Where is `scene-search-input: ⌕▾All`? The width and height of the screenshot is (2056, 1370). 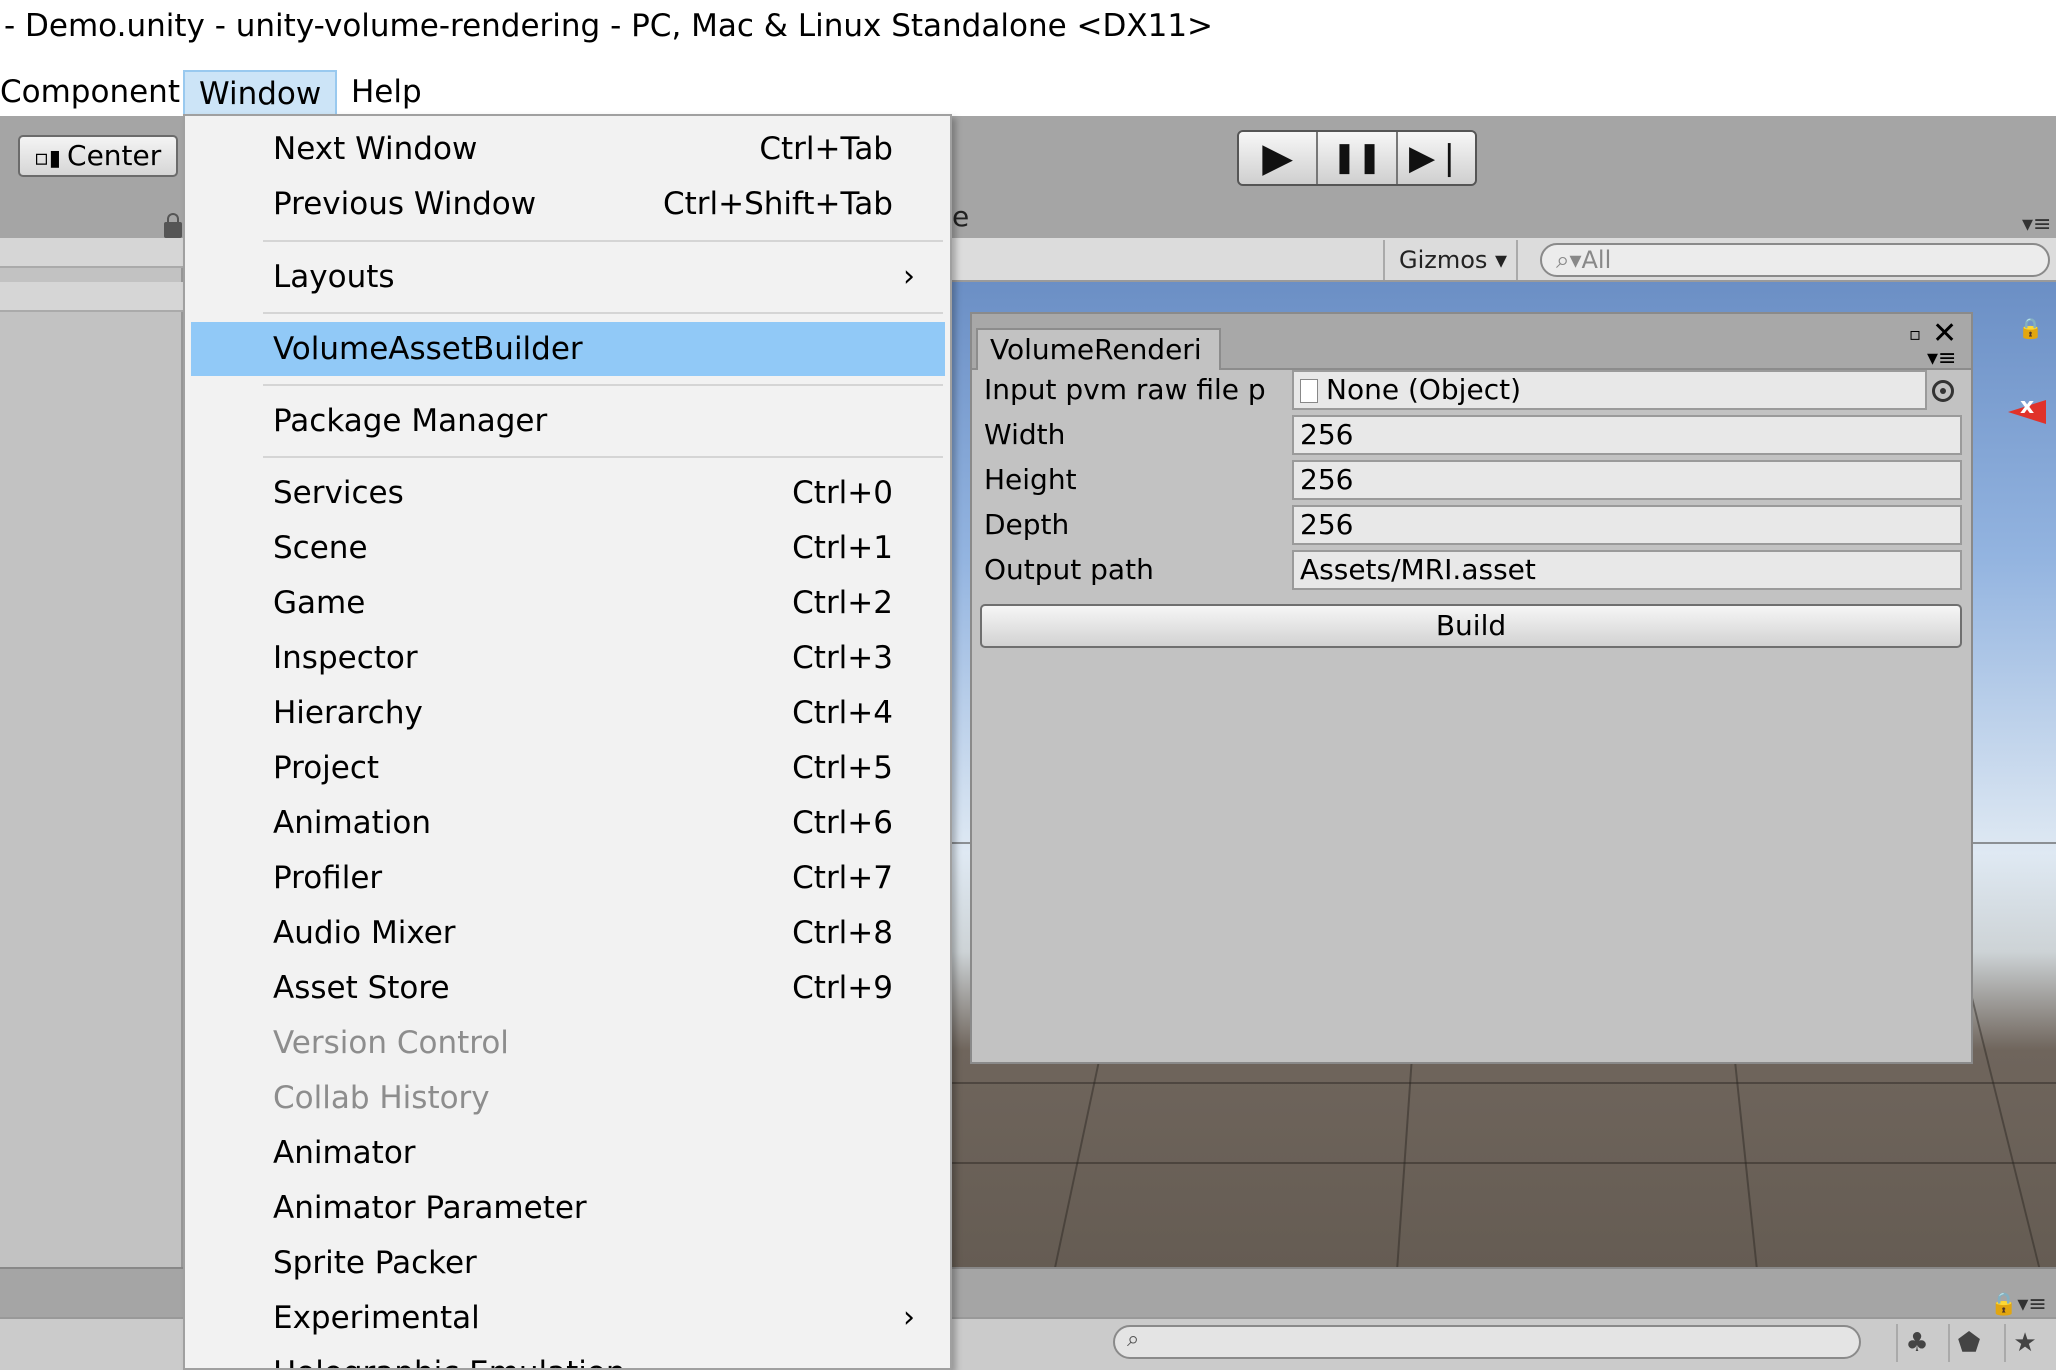
scene-search-input: ⌕▾All is located at coordinates (1795, 260).